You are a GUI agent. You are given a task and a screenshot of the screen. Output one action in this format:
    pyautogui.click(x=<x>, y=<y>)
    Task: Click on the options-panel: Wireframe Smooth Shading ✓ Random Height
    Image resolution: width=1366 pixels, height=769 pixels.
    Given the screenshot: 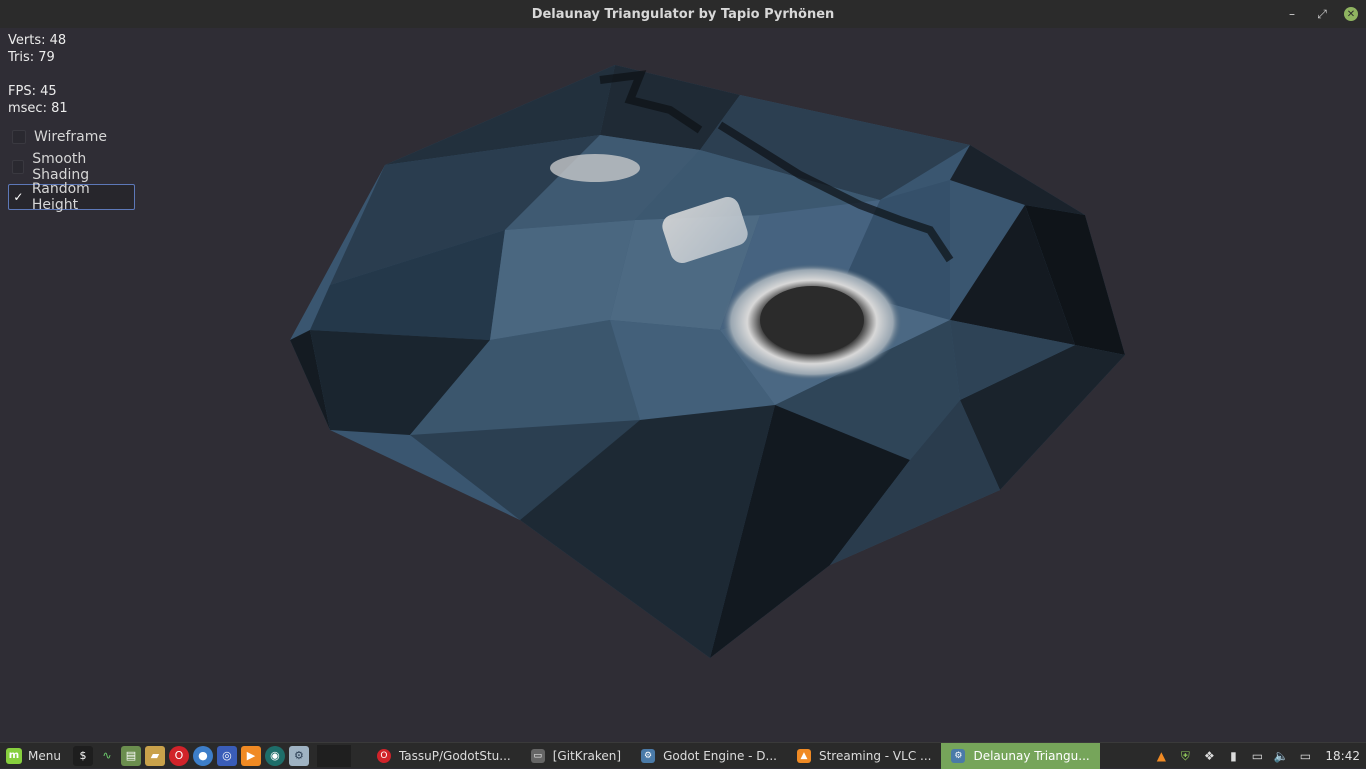 What is the action you would take?
    pyautogui.click(x=71, y=169)
    